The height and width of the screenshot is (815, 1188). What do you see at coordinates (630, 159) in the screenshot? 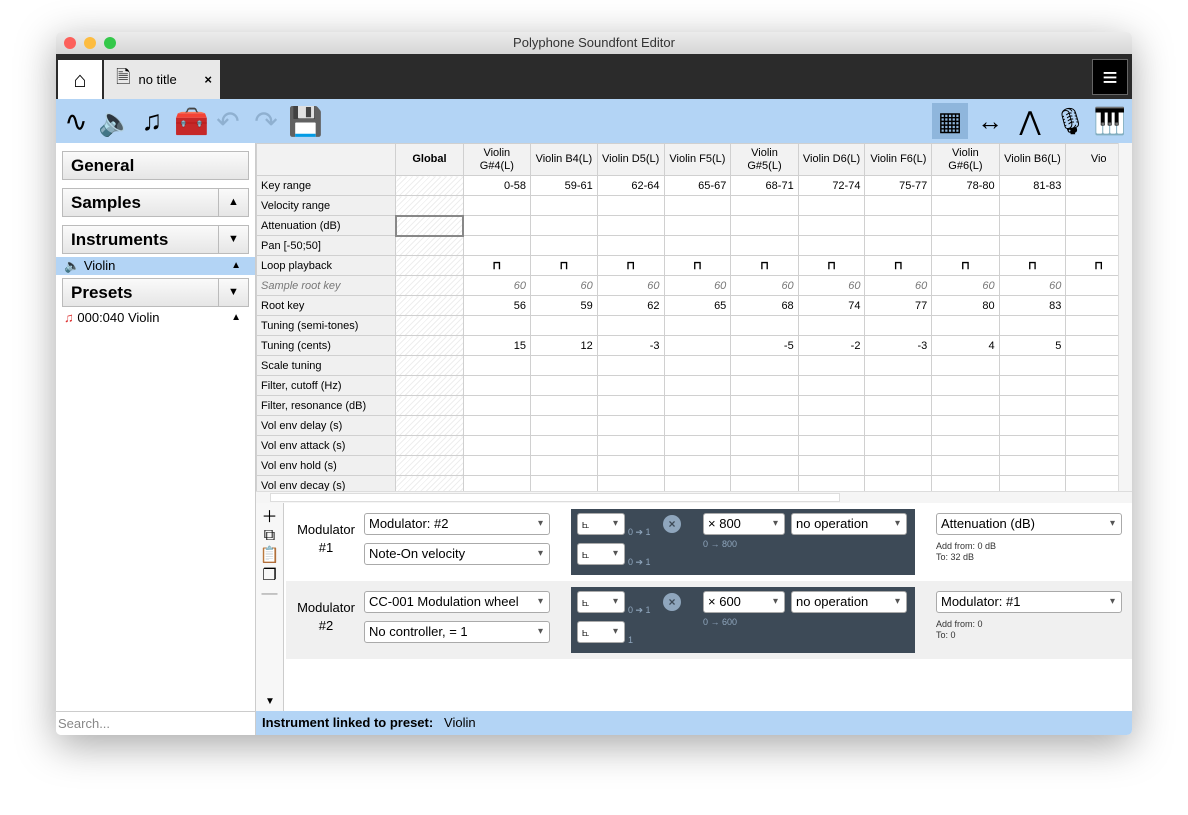
I see `column-header: Violin D5(L)` at bounding box center [630, 159].